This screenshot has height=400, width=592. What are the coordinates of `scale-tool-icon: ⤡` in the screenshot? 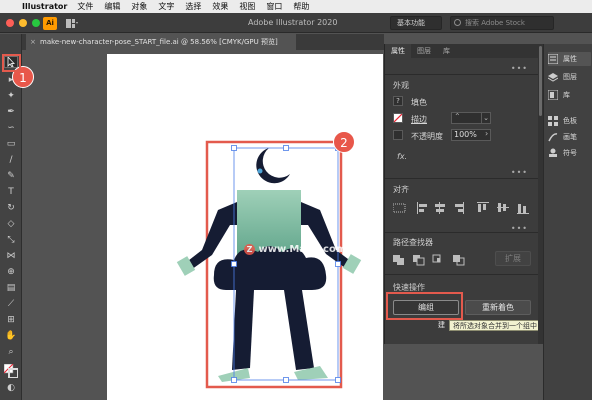 It's located at (11, 240).